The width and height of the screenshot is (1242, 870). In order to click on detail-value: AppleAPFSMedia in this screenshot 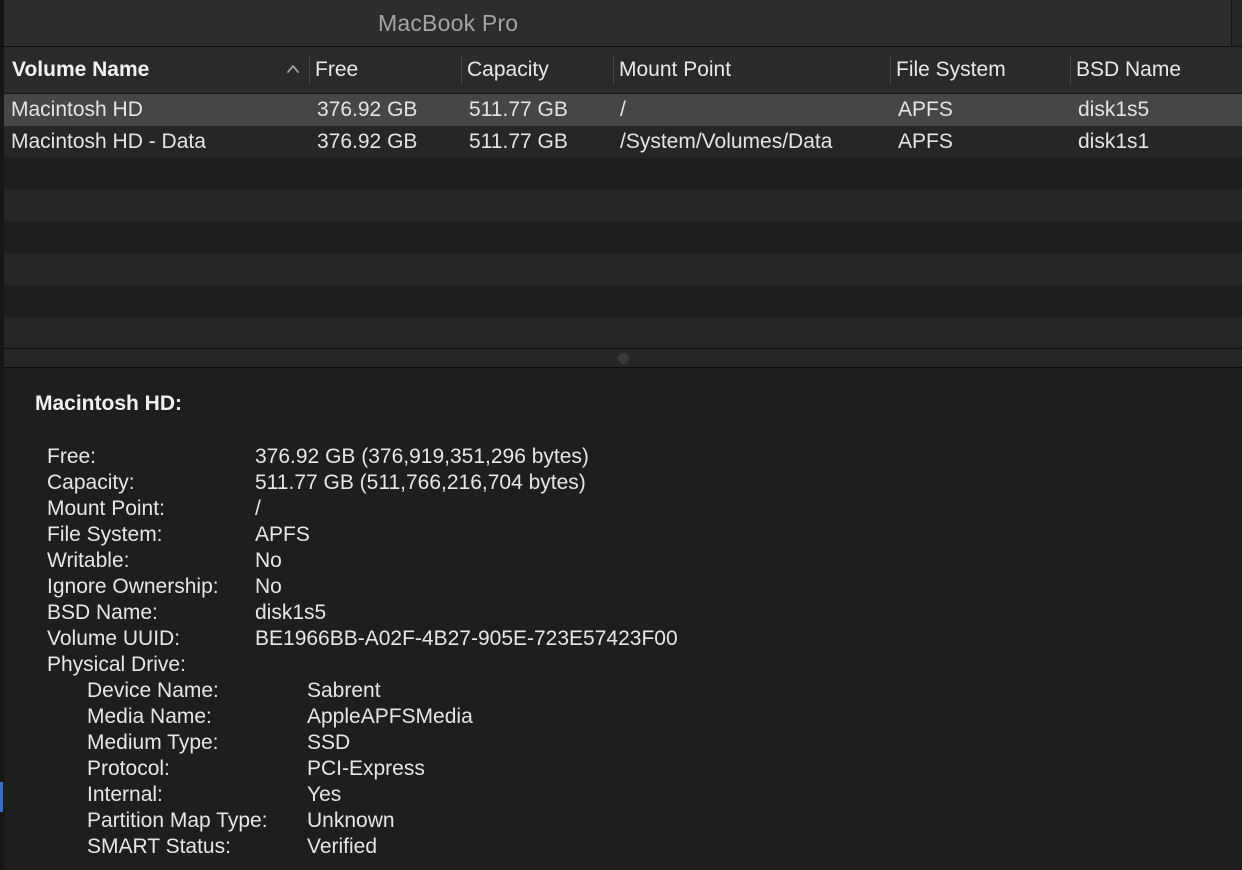, I will do `click(390, 716)`.